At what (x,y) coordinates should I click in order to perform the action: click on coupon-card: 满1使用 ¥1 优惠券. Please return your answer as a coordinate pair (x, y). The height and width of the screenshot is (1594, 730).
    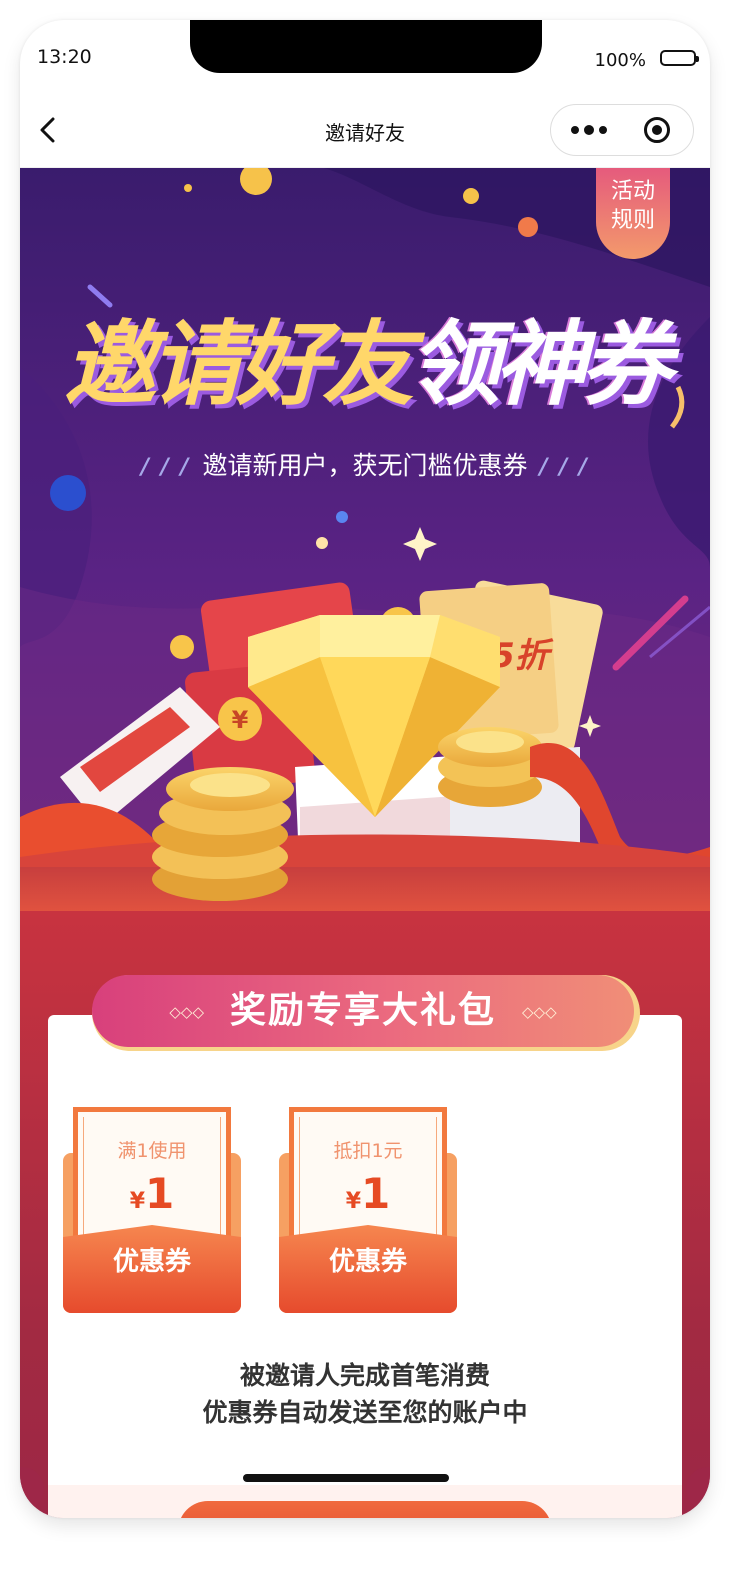
    Looking at the image, I should click on (152, 1210).